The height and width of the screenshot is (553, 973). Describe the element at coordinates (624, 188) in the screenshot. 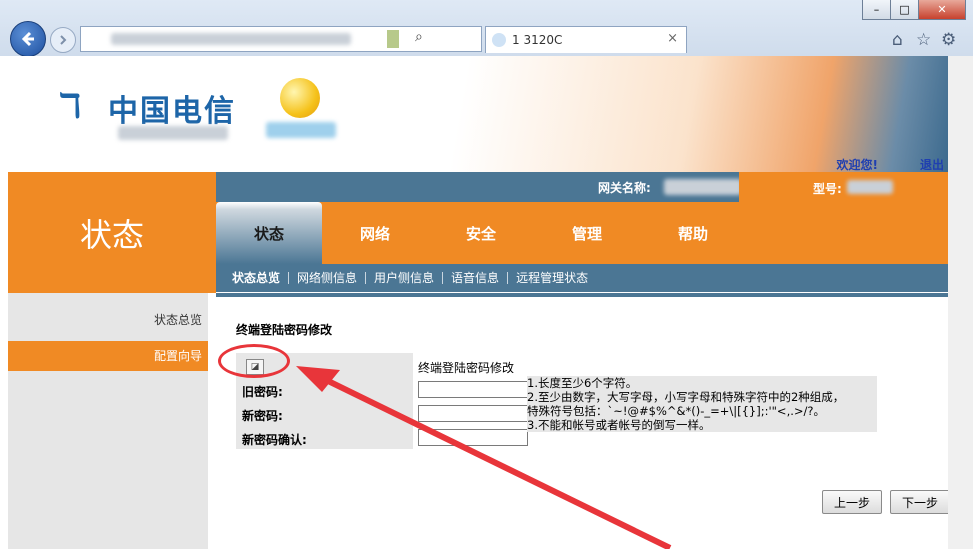

I see `gateway-name-label: 网关名称:` at that location.